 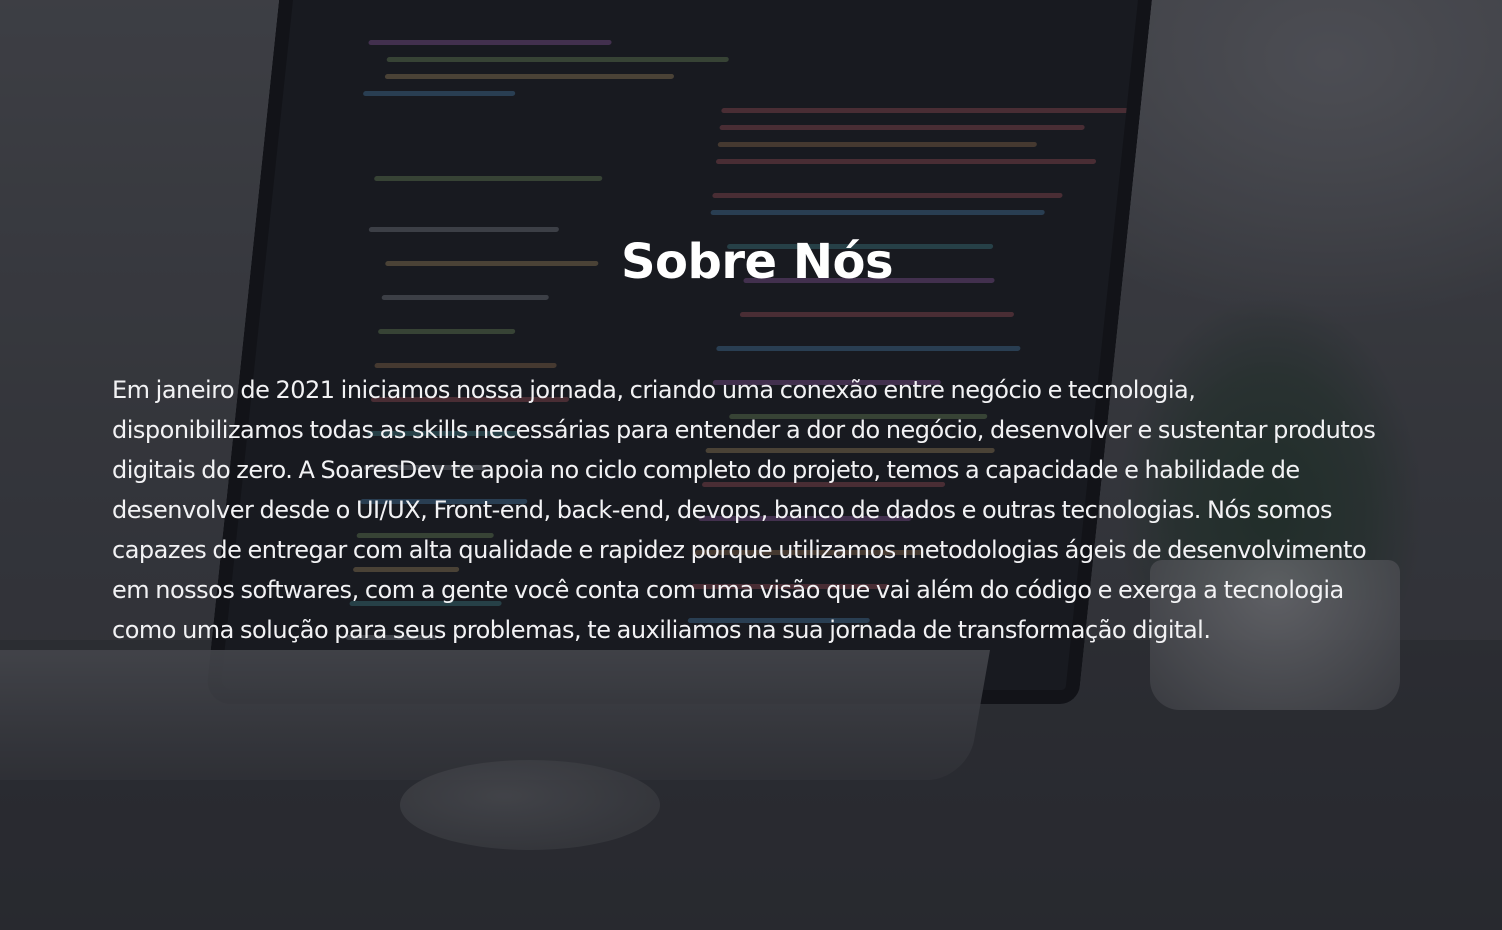 I want to click on section-title: Sobre Nós, so click(x=757, y=262).